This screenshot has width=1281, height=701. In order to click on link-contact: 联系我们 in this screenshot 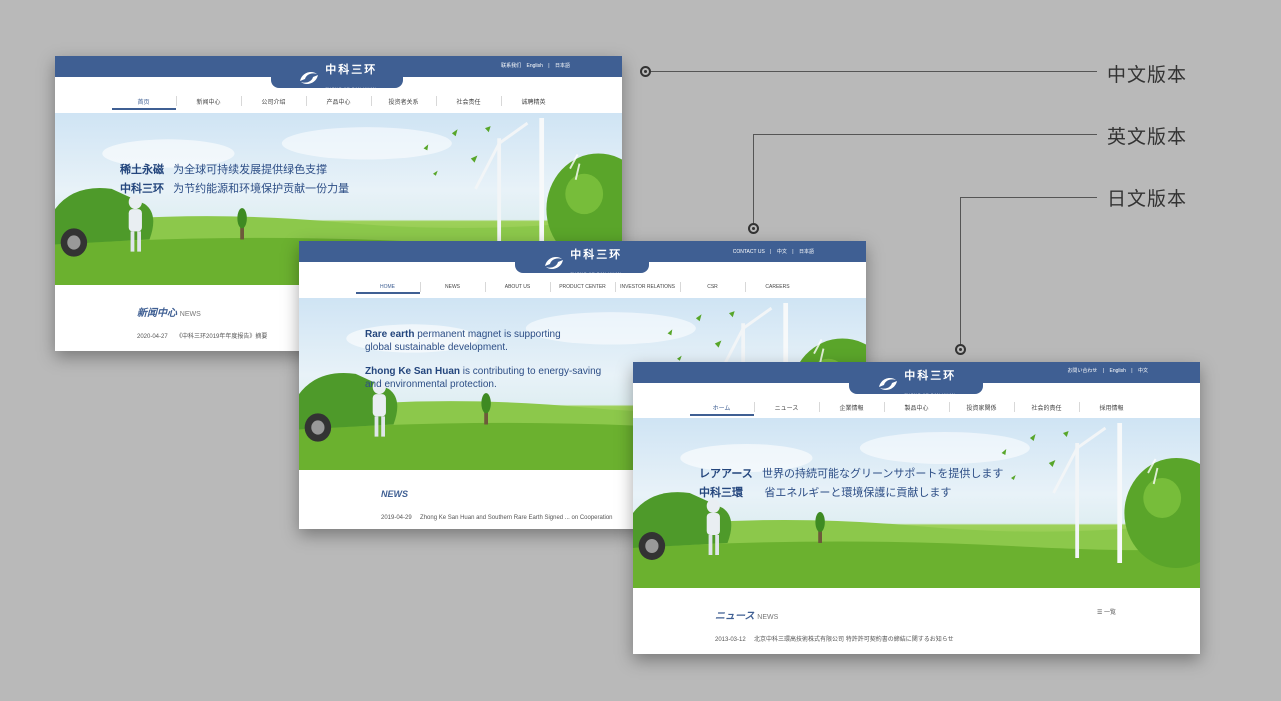, I will do `click(511, 66)`.